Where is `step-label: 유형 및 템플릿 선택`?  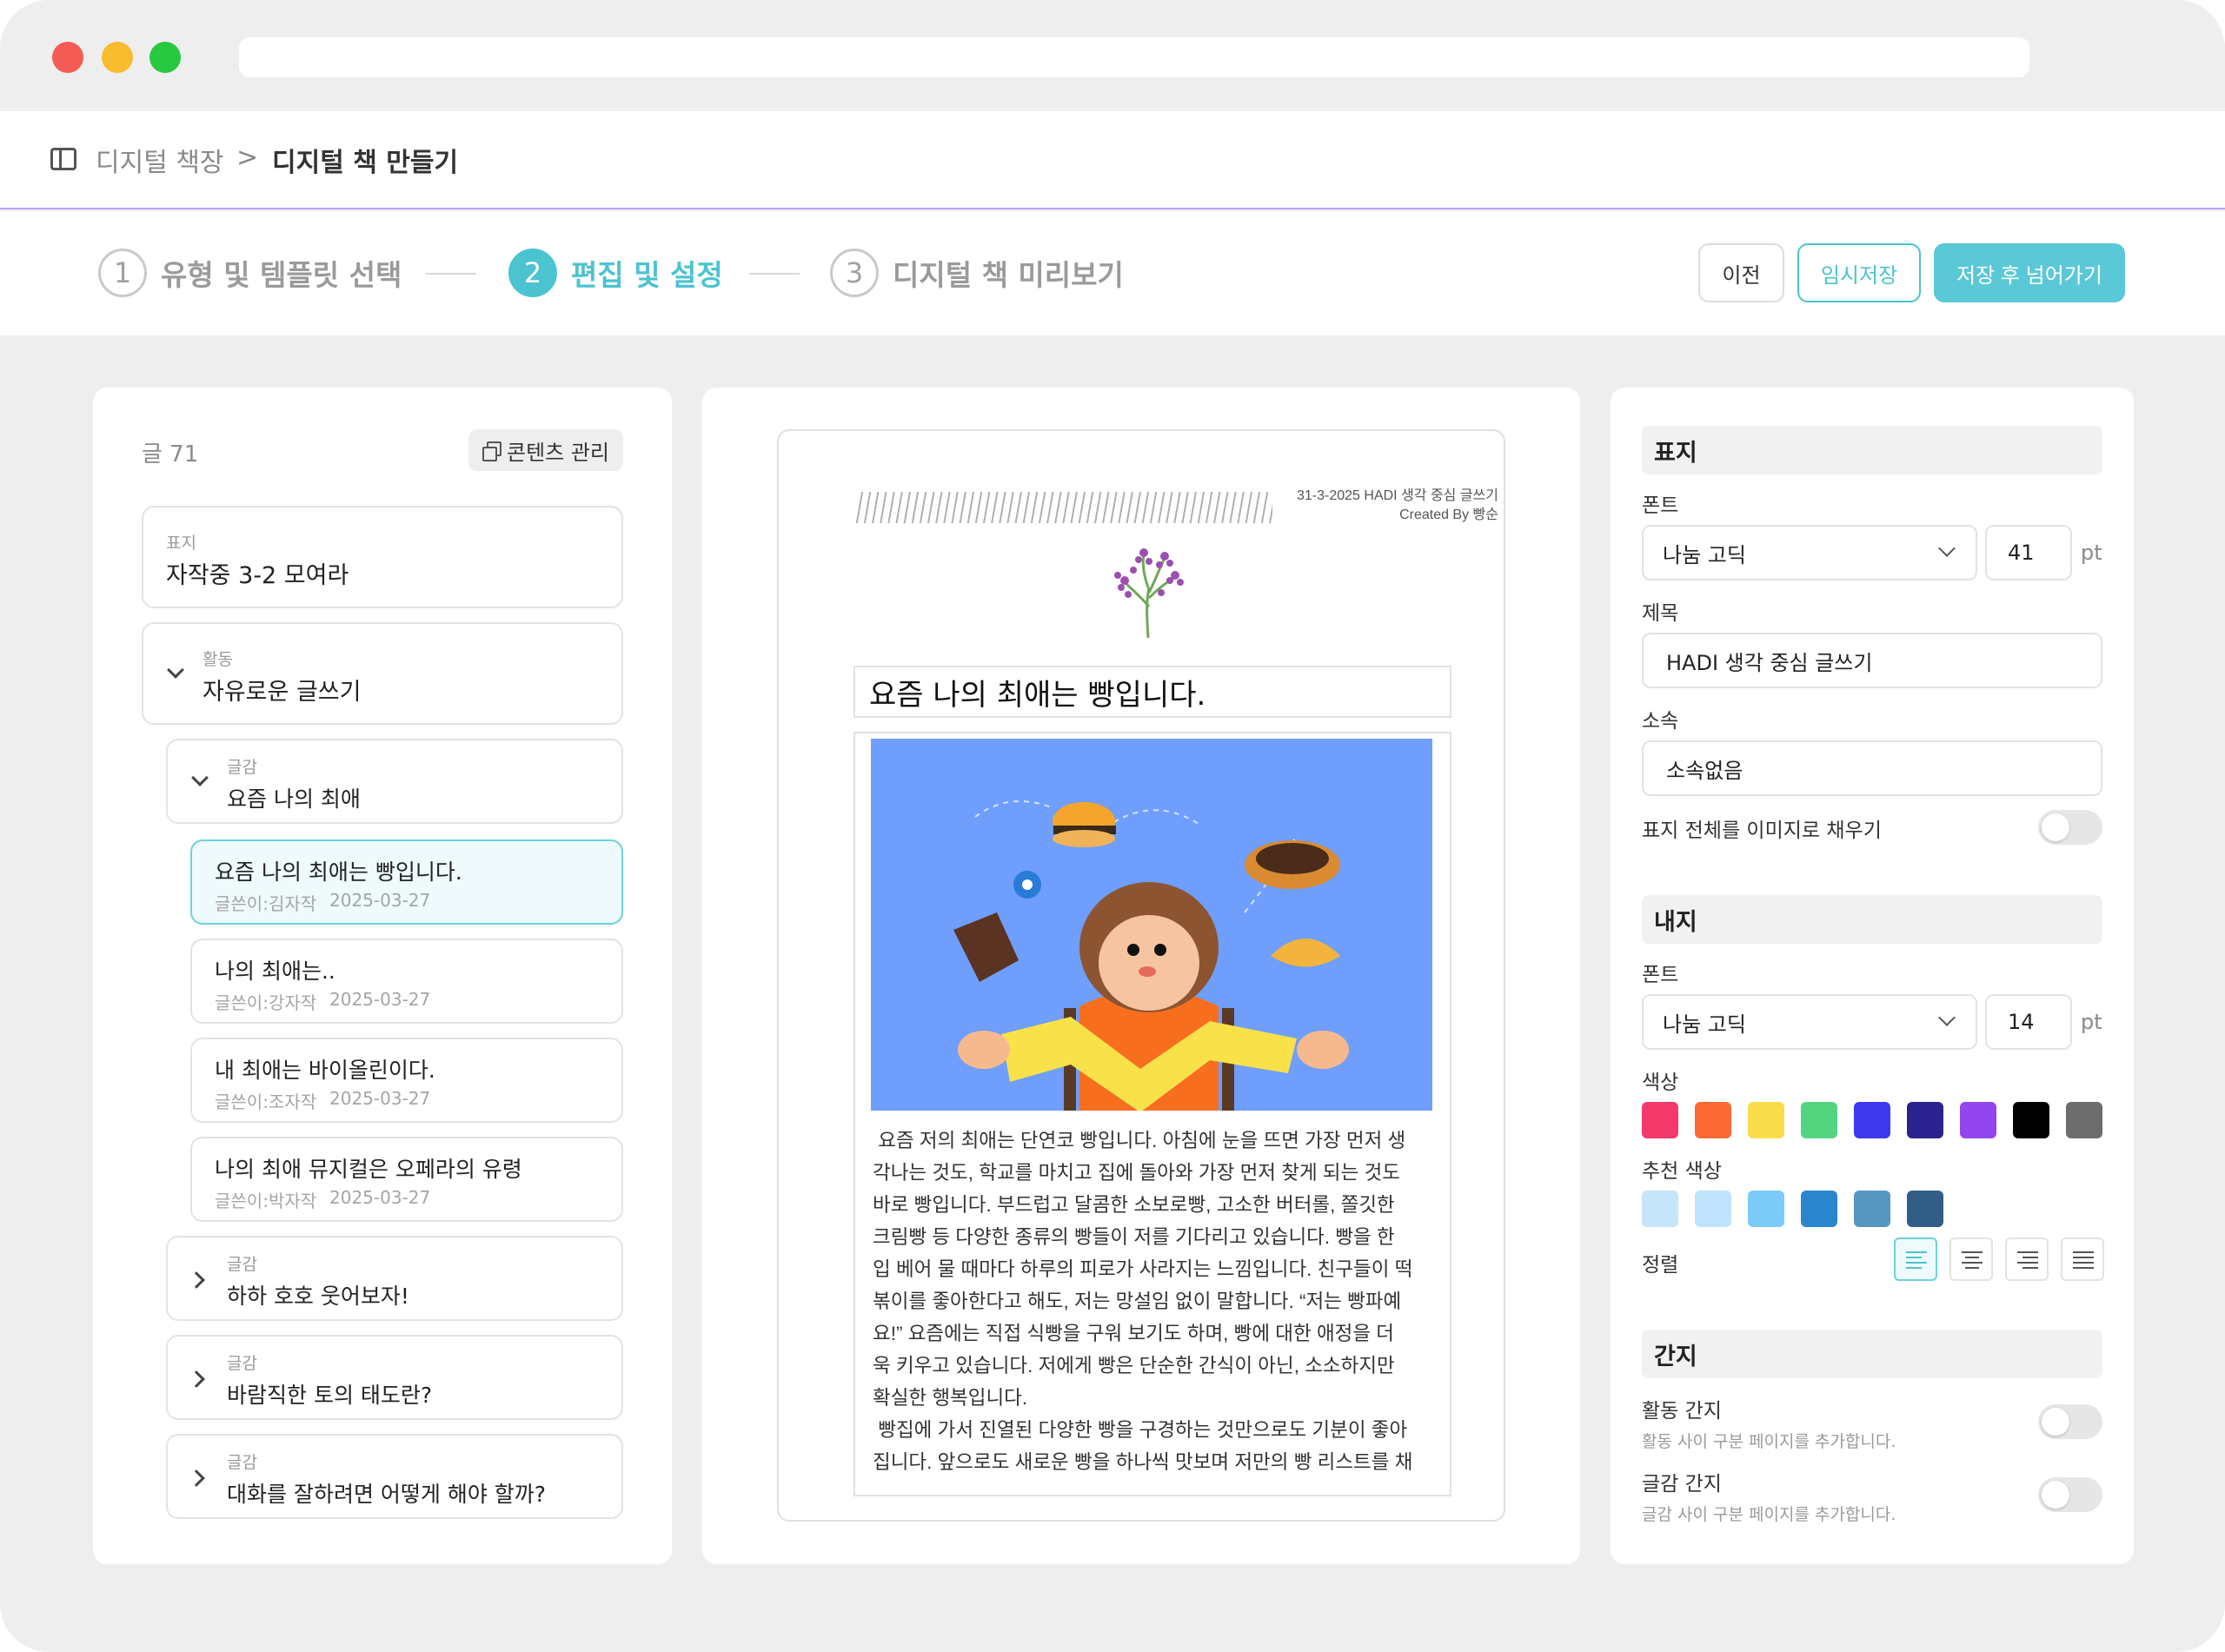 step-label: 유형 및 템플릿 선택 is located at coordinates (281, 275).